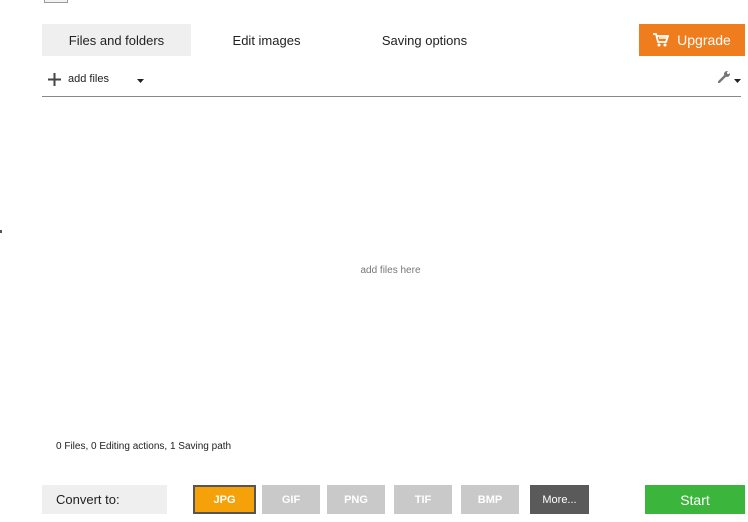 This screenshot has width=748, height=522. I want to click on upgrade-button: Upgrade, so click(692, 40).